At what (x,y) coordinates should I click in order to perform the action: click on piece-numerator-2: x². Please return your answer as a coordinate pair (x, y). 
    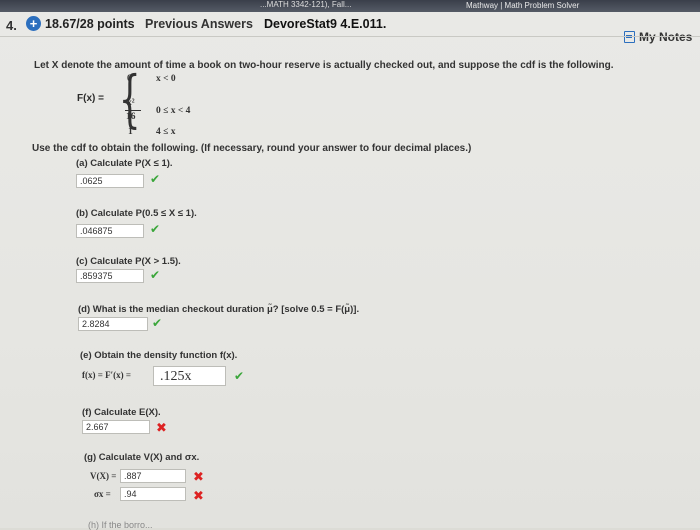
    Looking at the image, I should click on (131, 103).